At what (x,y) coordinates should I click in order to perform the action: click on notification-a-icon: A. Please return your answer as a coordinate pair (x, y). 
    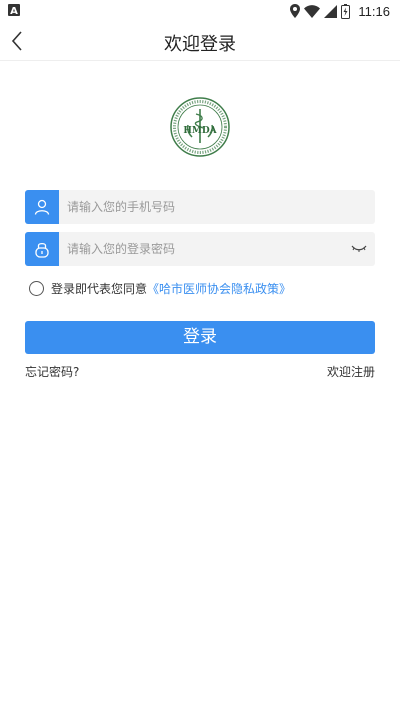
    Looking at the image, I should click on (14, 10).